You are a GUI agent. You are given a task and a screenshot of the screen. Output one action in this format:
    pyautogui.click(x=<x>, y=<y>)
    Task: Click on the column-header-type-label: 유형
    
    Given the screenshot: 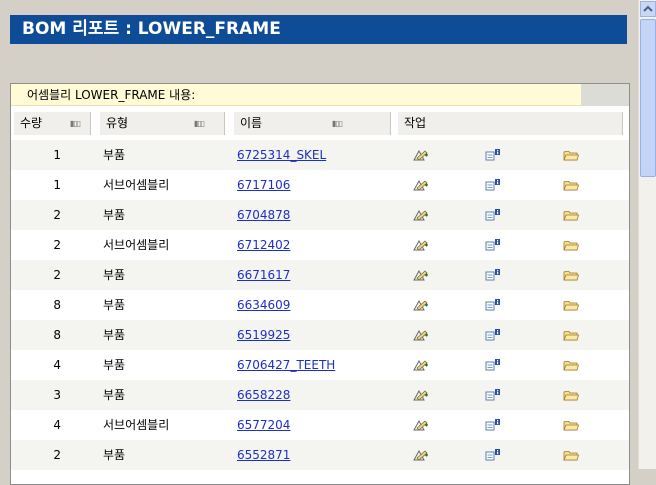 What is the action you would take?
    pyautogui.click(x=117, y=123)
    